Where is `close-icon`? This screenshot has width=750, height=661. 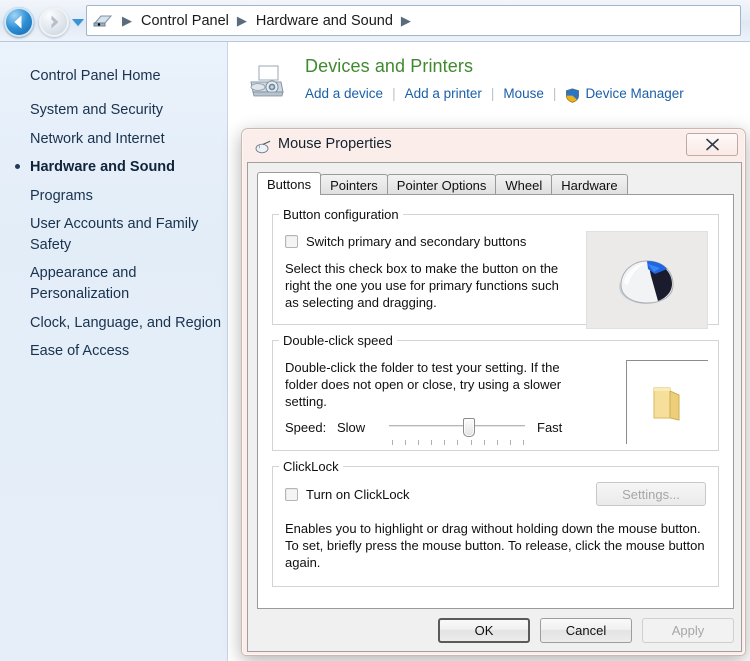
close-icon is located at coordinates (712, 144).